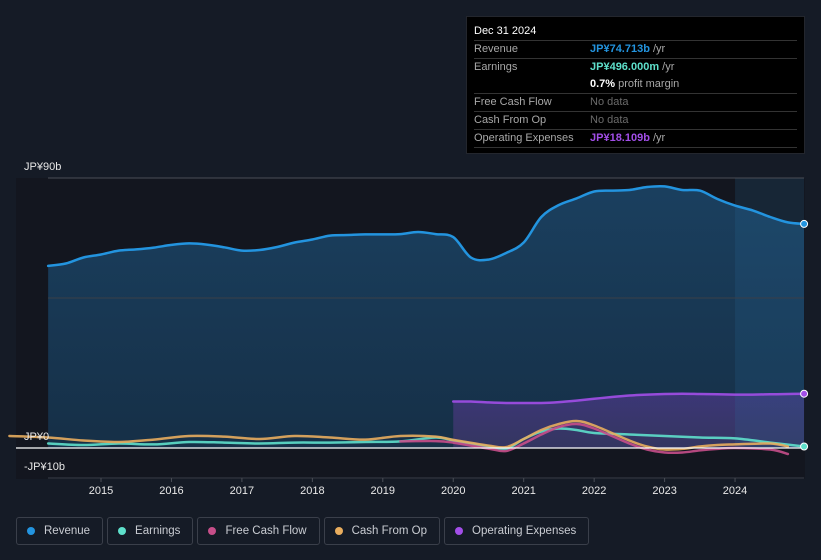 The image size is (821, 560). What do you see at coordinates (171, 491) in the screenshot?
I see `x-tick-label: 2016` at bounding box center [171, 491].